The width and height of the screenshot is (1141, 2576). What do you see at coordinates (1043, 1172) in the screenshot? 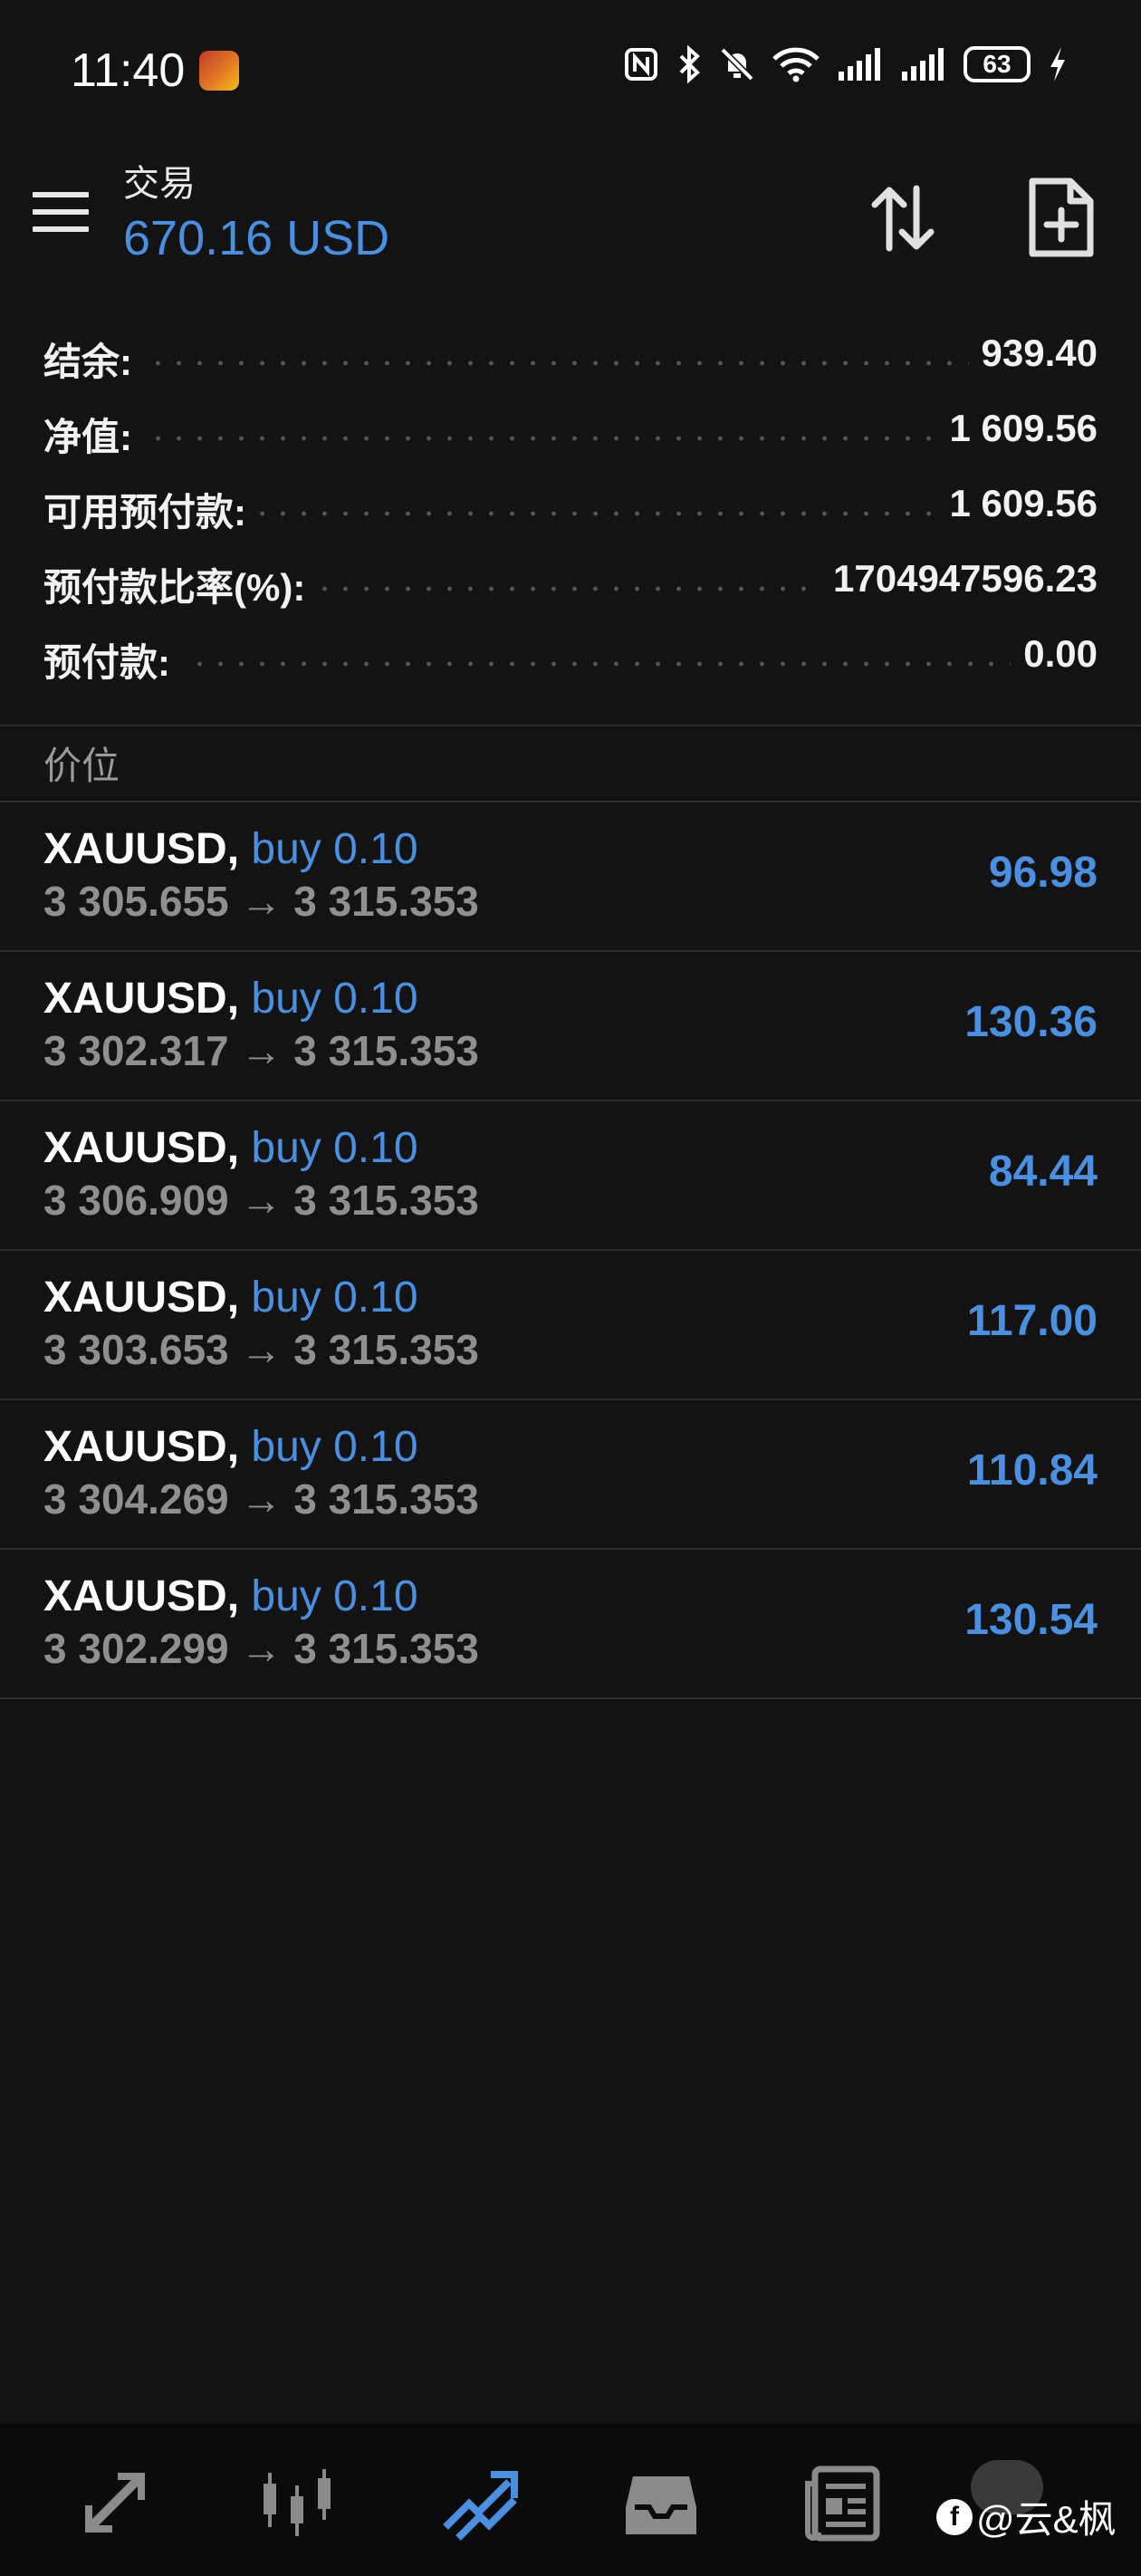
I see `position-profit: 84.44` at bounding box center [1043, 1172].